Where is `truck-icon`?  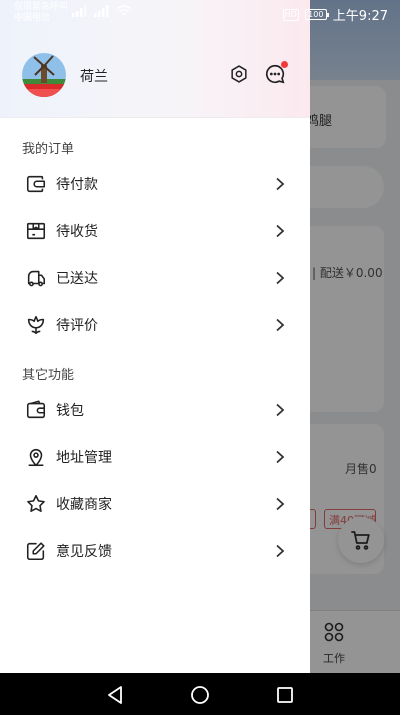
truck-icon is located at coordinates (36, 278).